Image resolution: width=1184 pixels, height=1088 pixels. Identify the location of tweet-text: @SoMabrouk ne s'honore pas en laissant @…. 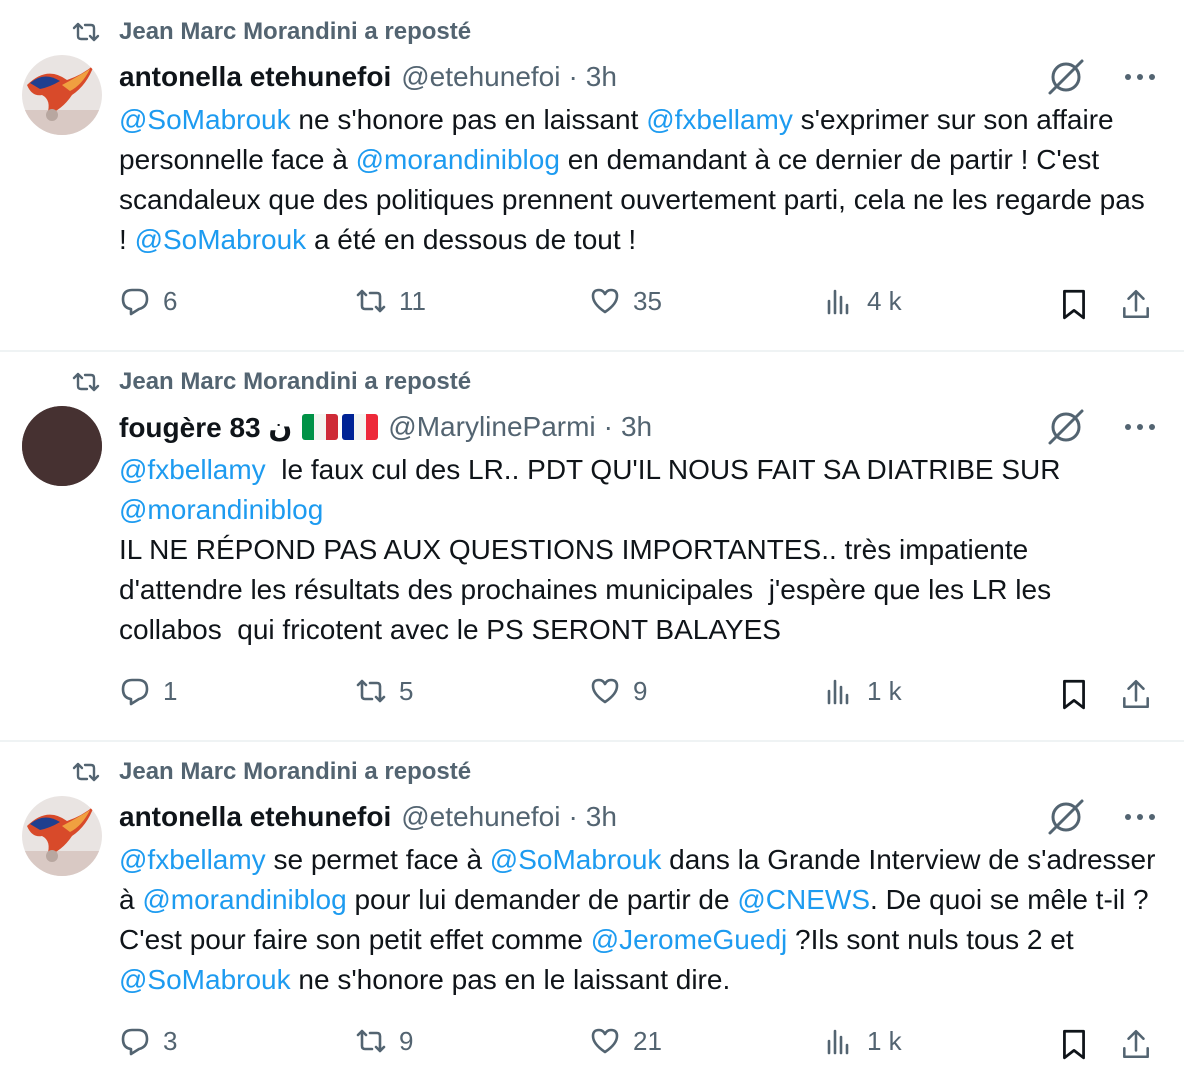
(639, 180).